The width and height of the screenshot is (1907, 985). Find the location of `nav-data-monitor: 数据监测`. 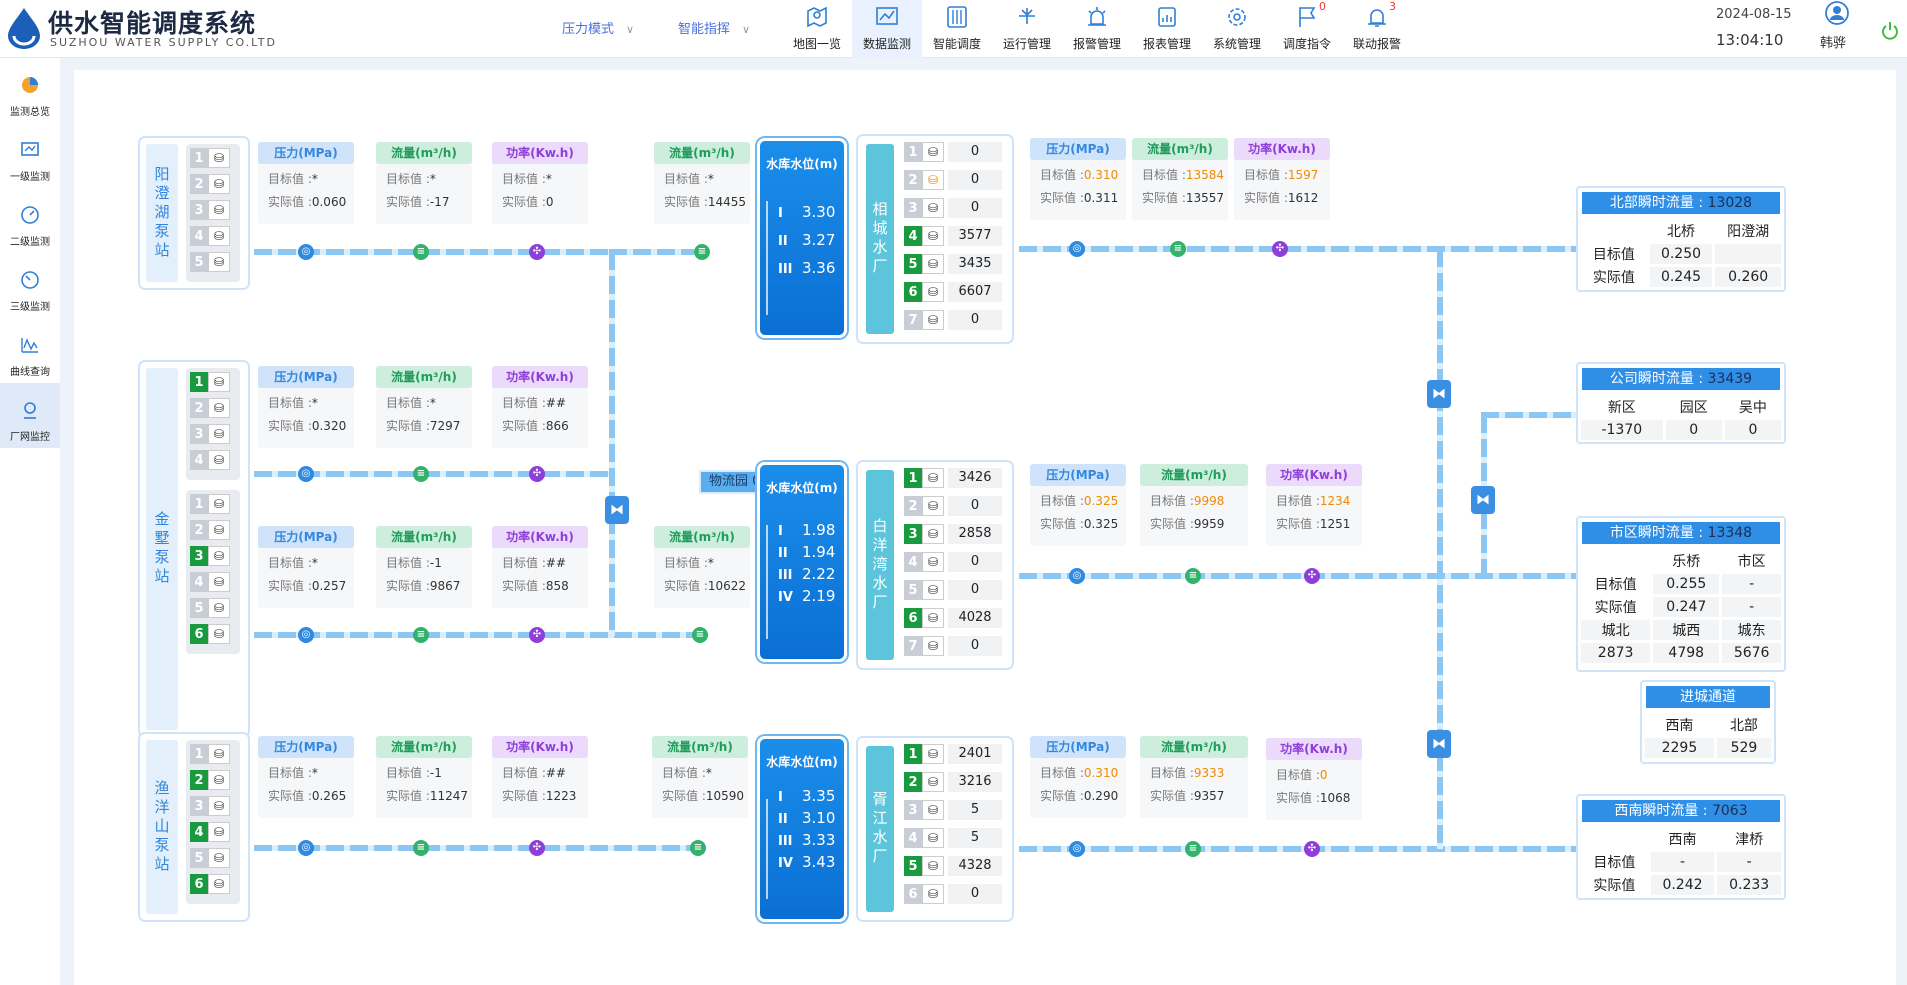

nav-data-monitor: 数据监测 is located at coordinates (887, 29).